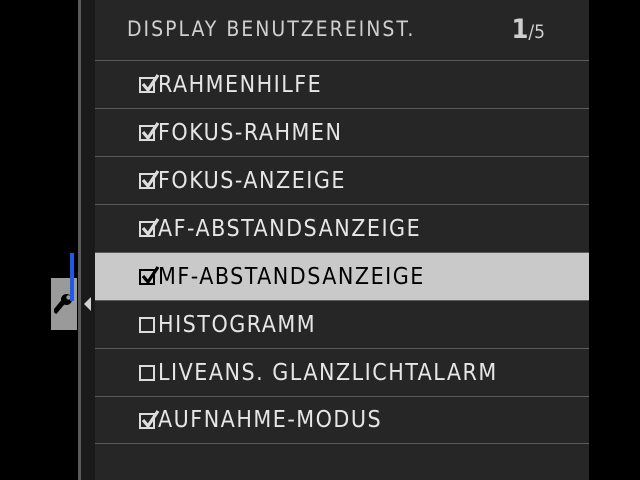 The image size is (640, 480). Describe the element at coordinates (39, 240) in the screenshot. I see `left-margin` at that location.